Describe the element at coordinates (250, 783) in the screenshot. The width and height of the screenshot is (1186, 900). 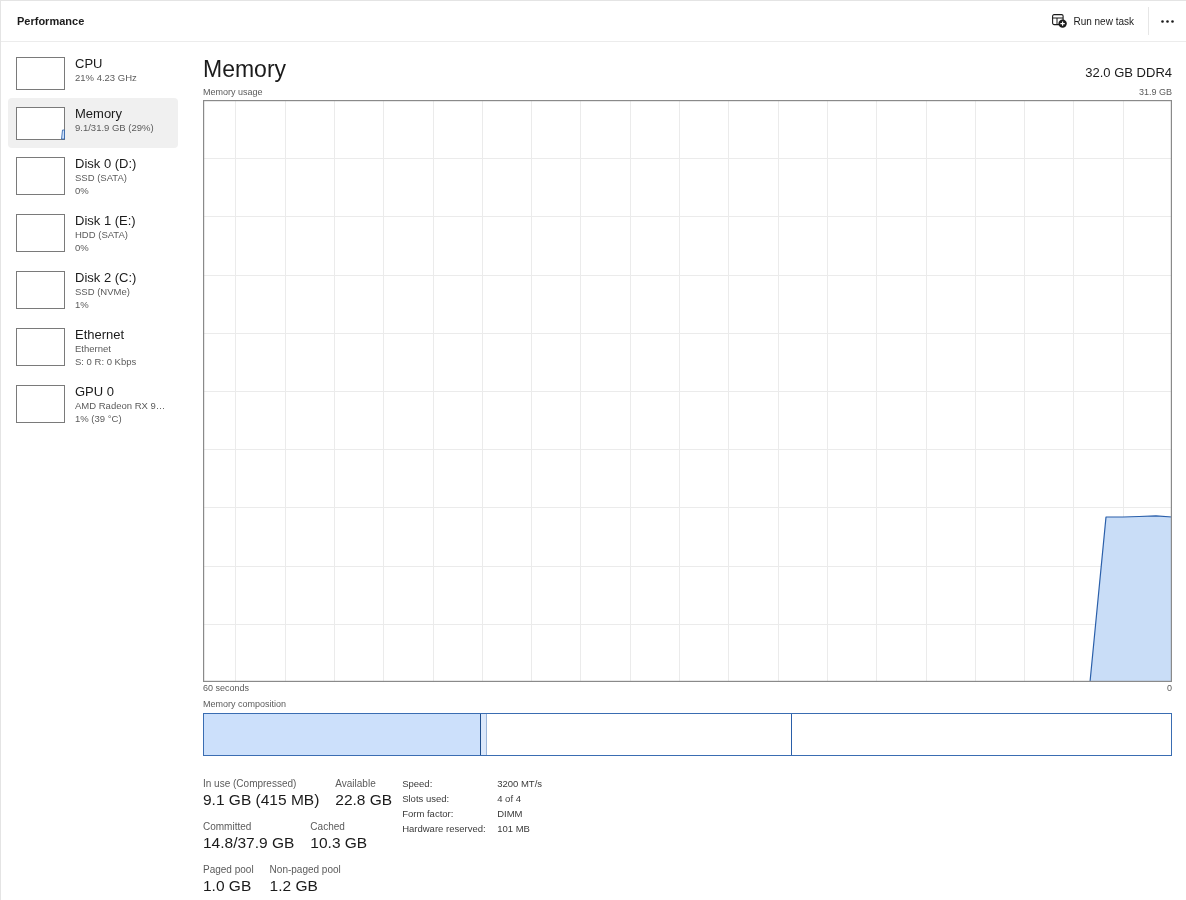
I see `stat-label: In use (Compressed)` at that location.